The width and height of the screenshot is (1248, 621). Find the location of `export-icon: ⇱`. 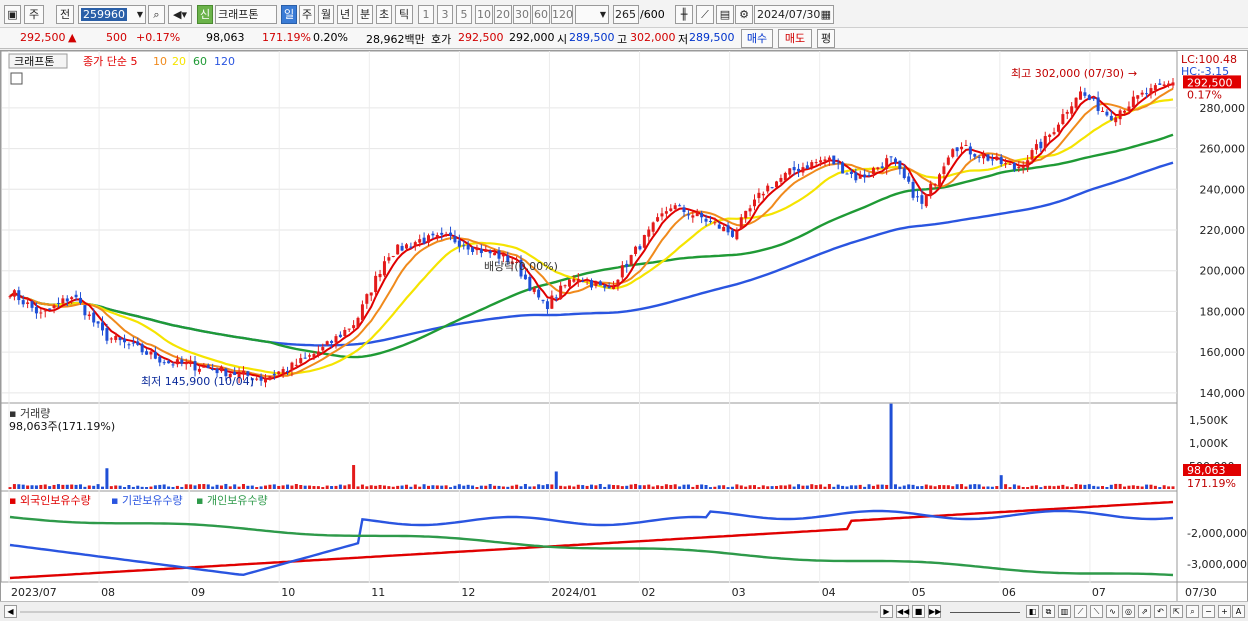

export-icon: ⇱ is located at coordinates (1176, 611).